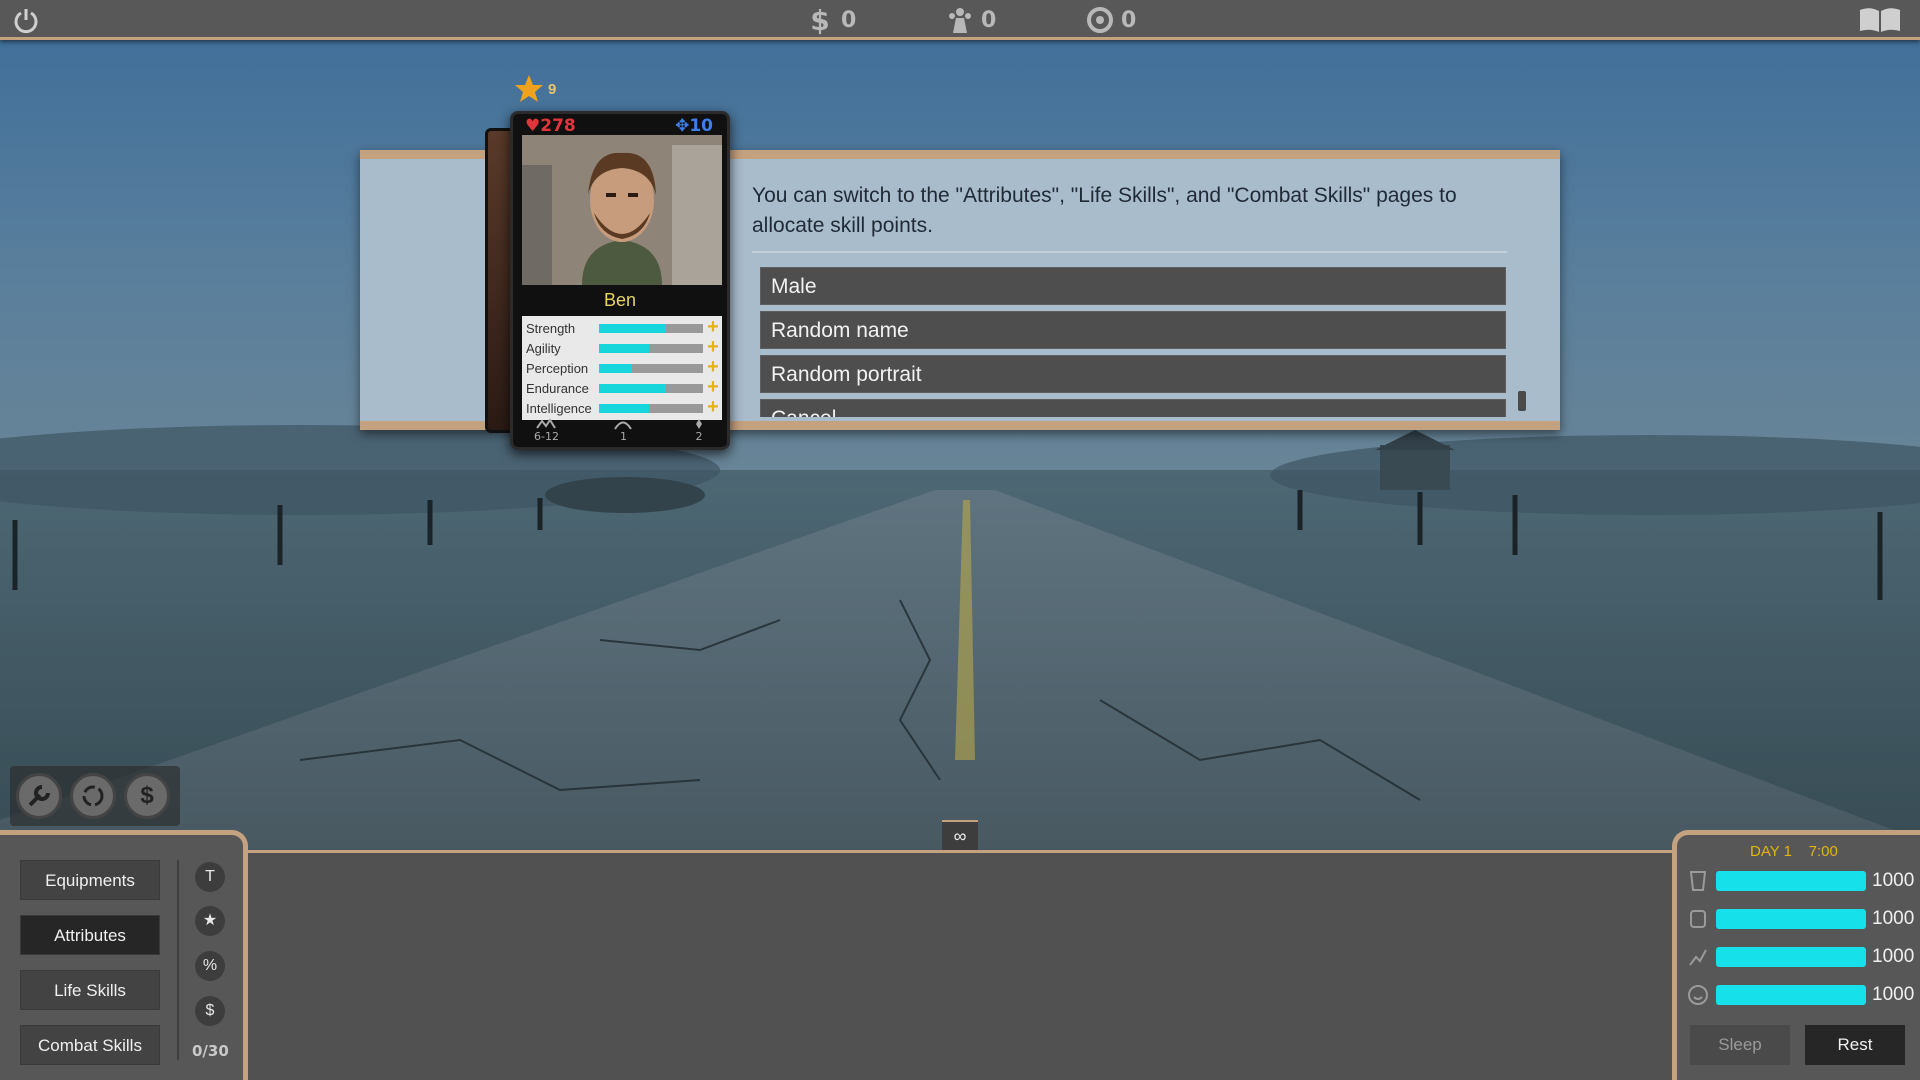 The image size is (1920, 1080). I want to click on stat-label: Endurance, so click(557, 388).